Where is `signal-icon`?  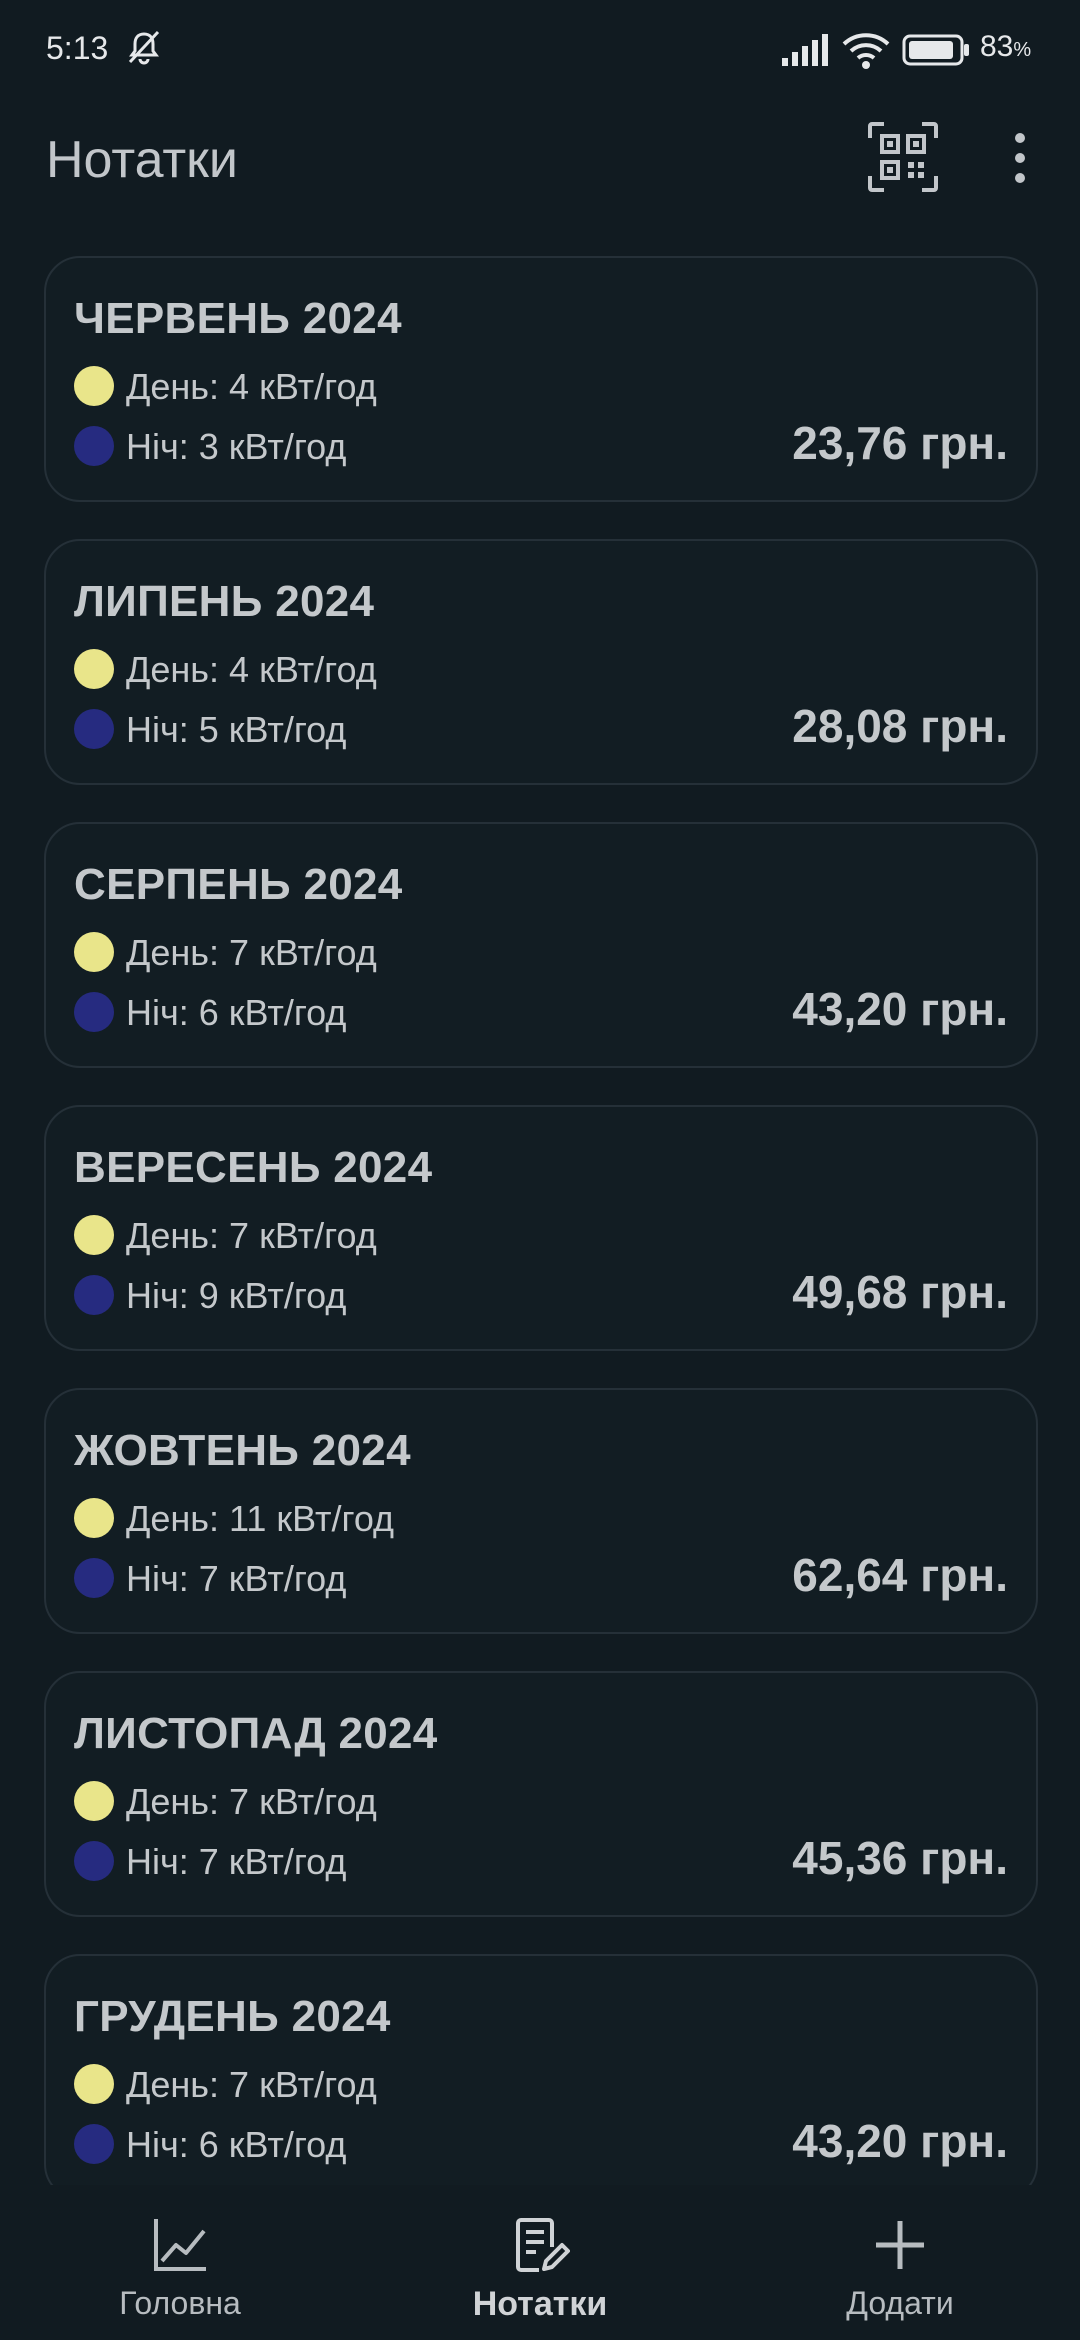
signal-icon is located at coordinates (805, 50).